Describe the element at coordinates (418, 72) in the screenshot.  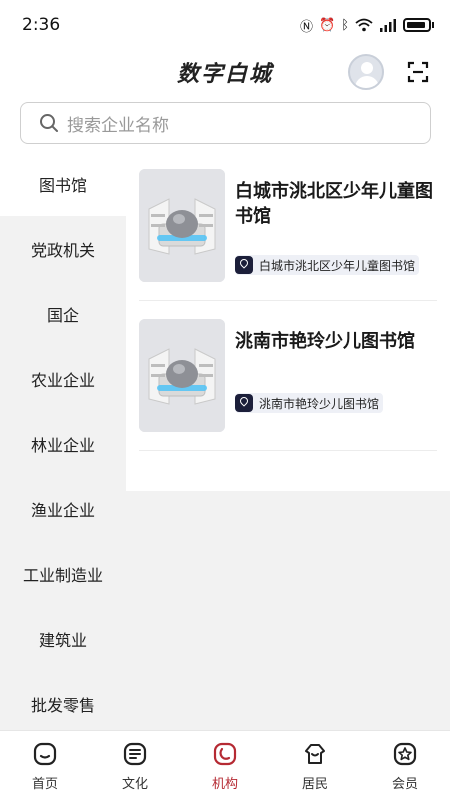
I see `scan-icon` at that location.